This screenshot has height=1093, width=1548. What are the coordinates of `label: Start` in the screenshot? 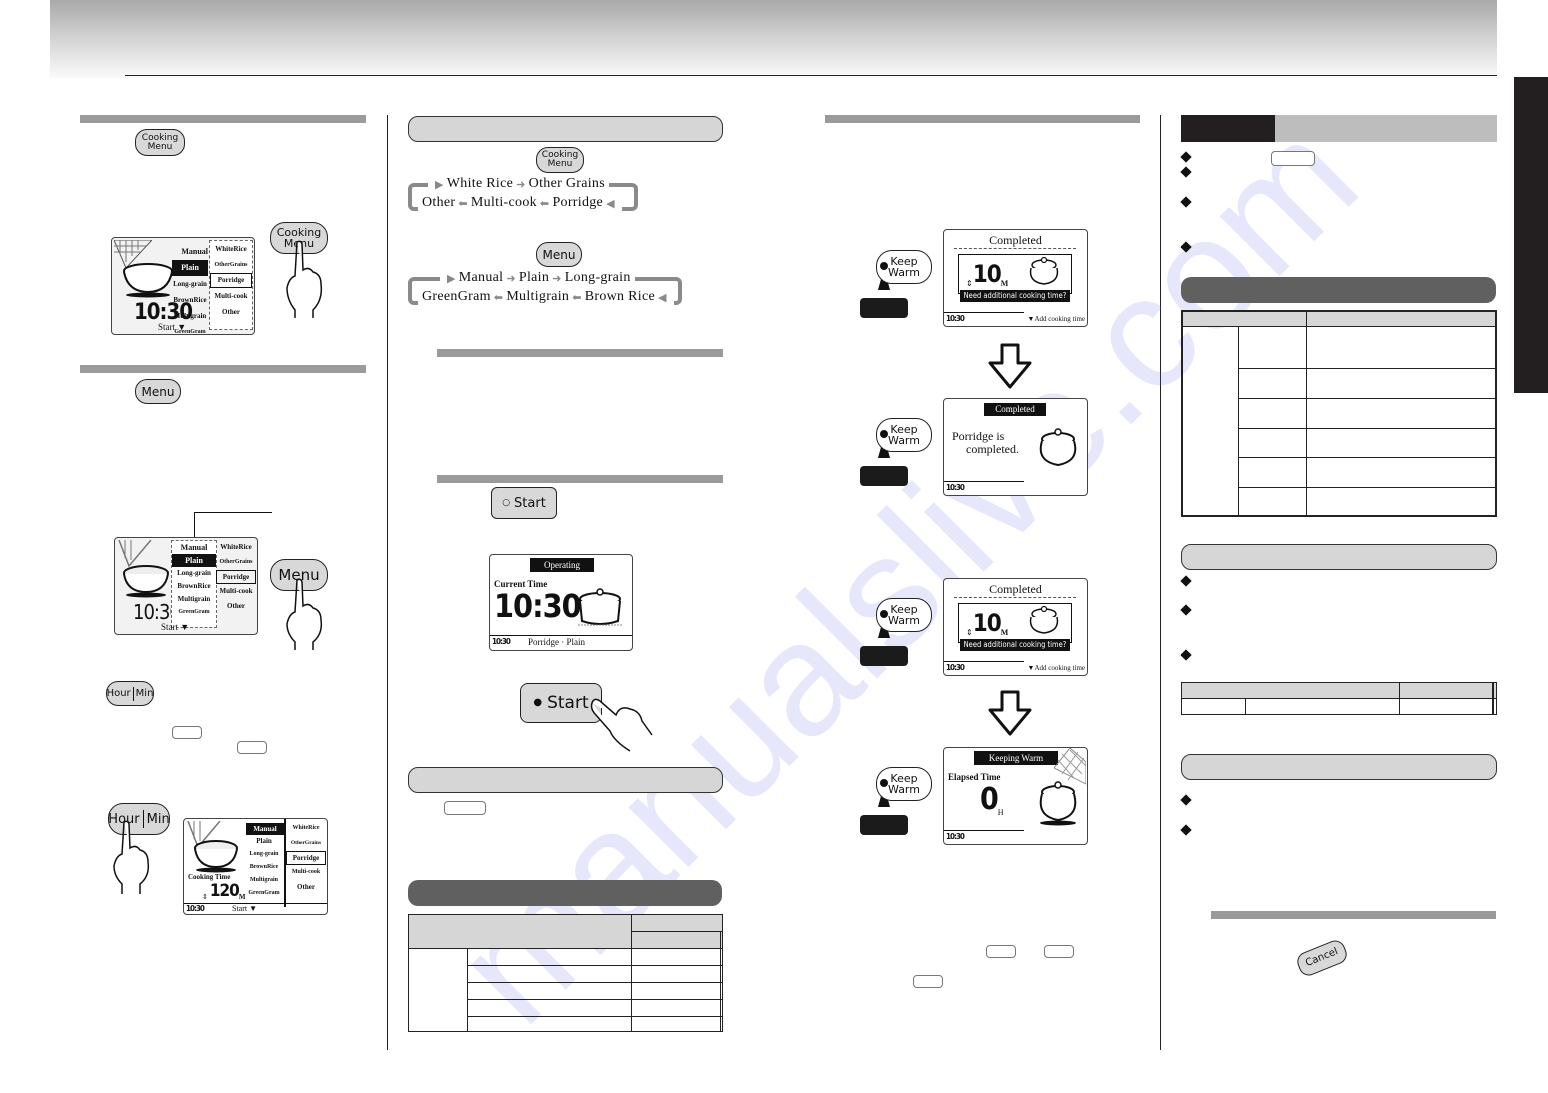 It's located at (568, 702).